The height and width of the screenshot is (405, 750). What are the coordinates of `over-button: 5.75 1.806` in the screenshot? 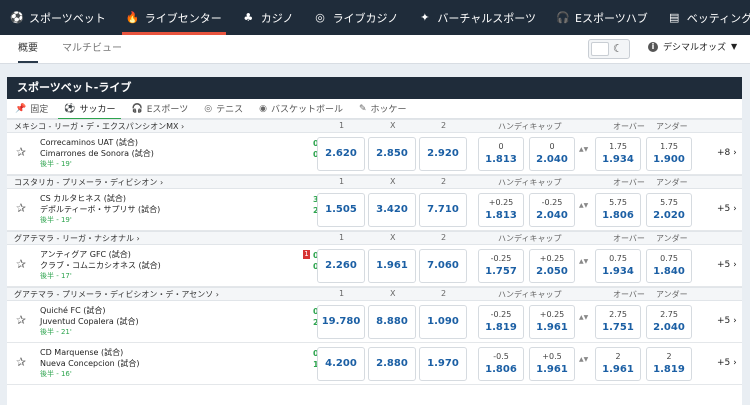 It's located at (618, 210).